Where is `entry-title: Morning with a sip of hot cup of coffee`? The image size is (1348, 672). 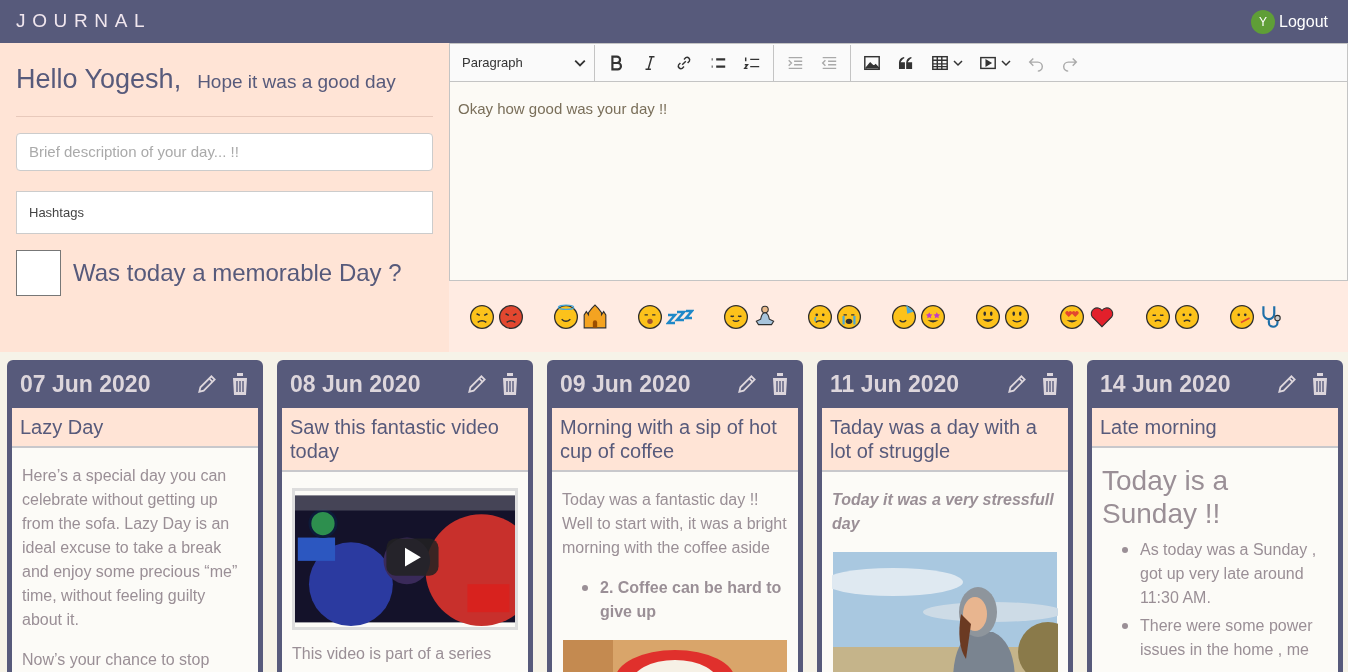
entry-title: Morning with a sip of hot cup of coffee is located at coordinates (675, 440).